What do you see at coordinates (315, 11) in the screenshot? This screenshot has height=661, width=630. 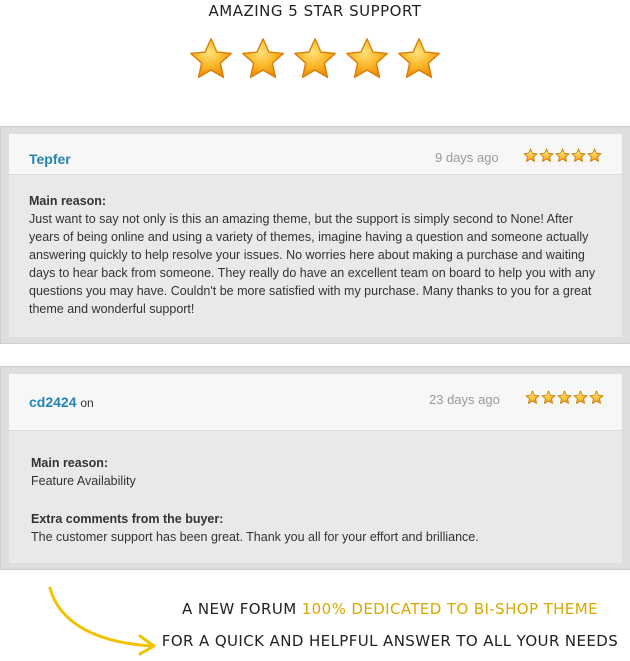 I see `headline: AMAZING 5 STAR SUPPORT` at bounding box center [315, 11].